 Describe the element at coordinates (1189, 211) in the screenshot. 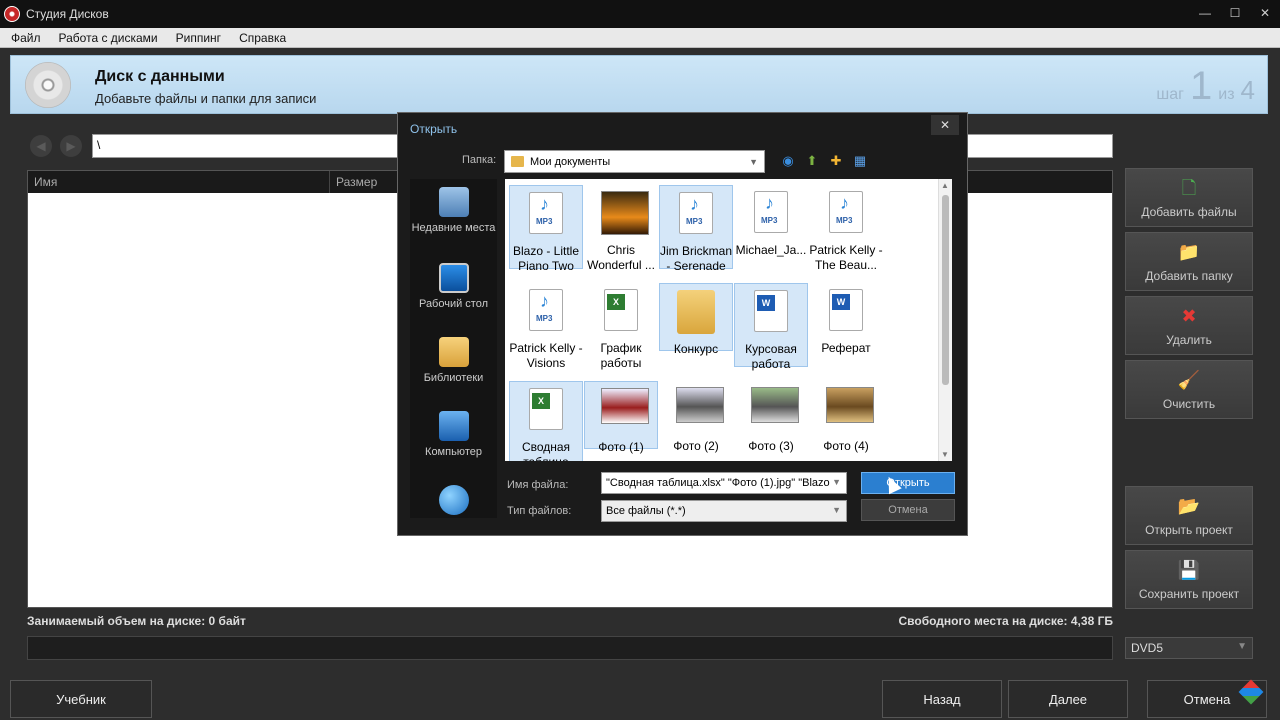

I see `add-files-label: Добавить файлы` at that location.